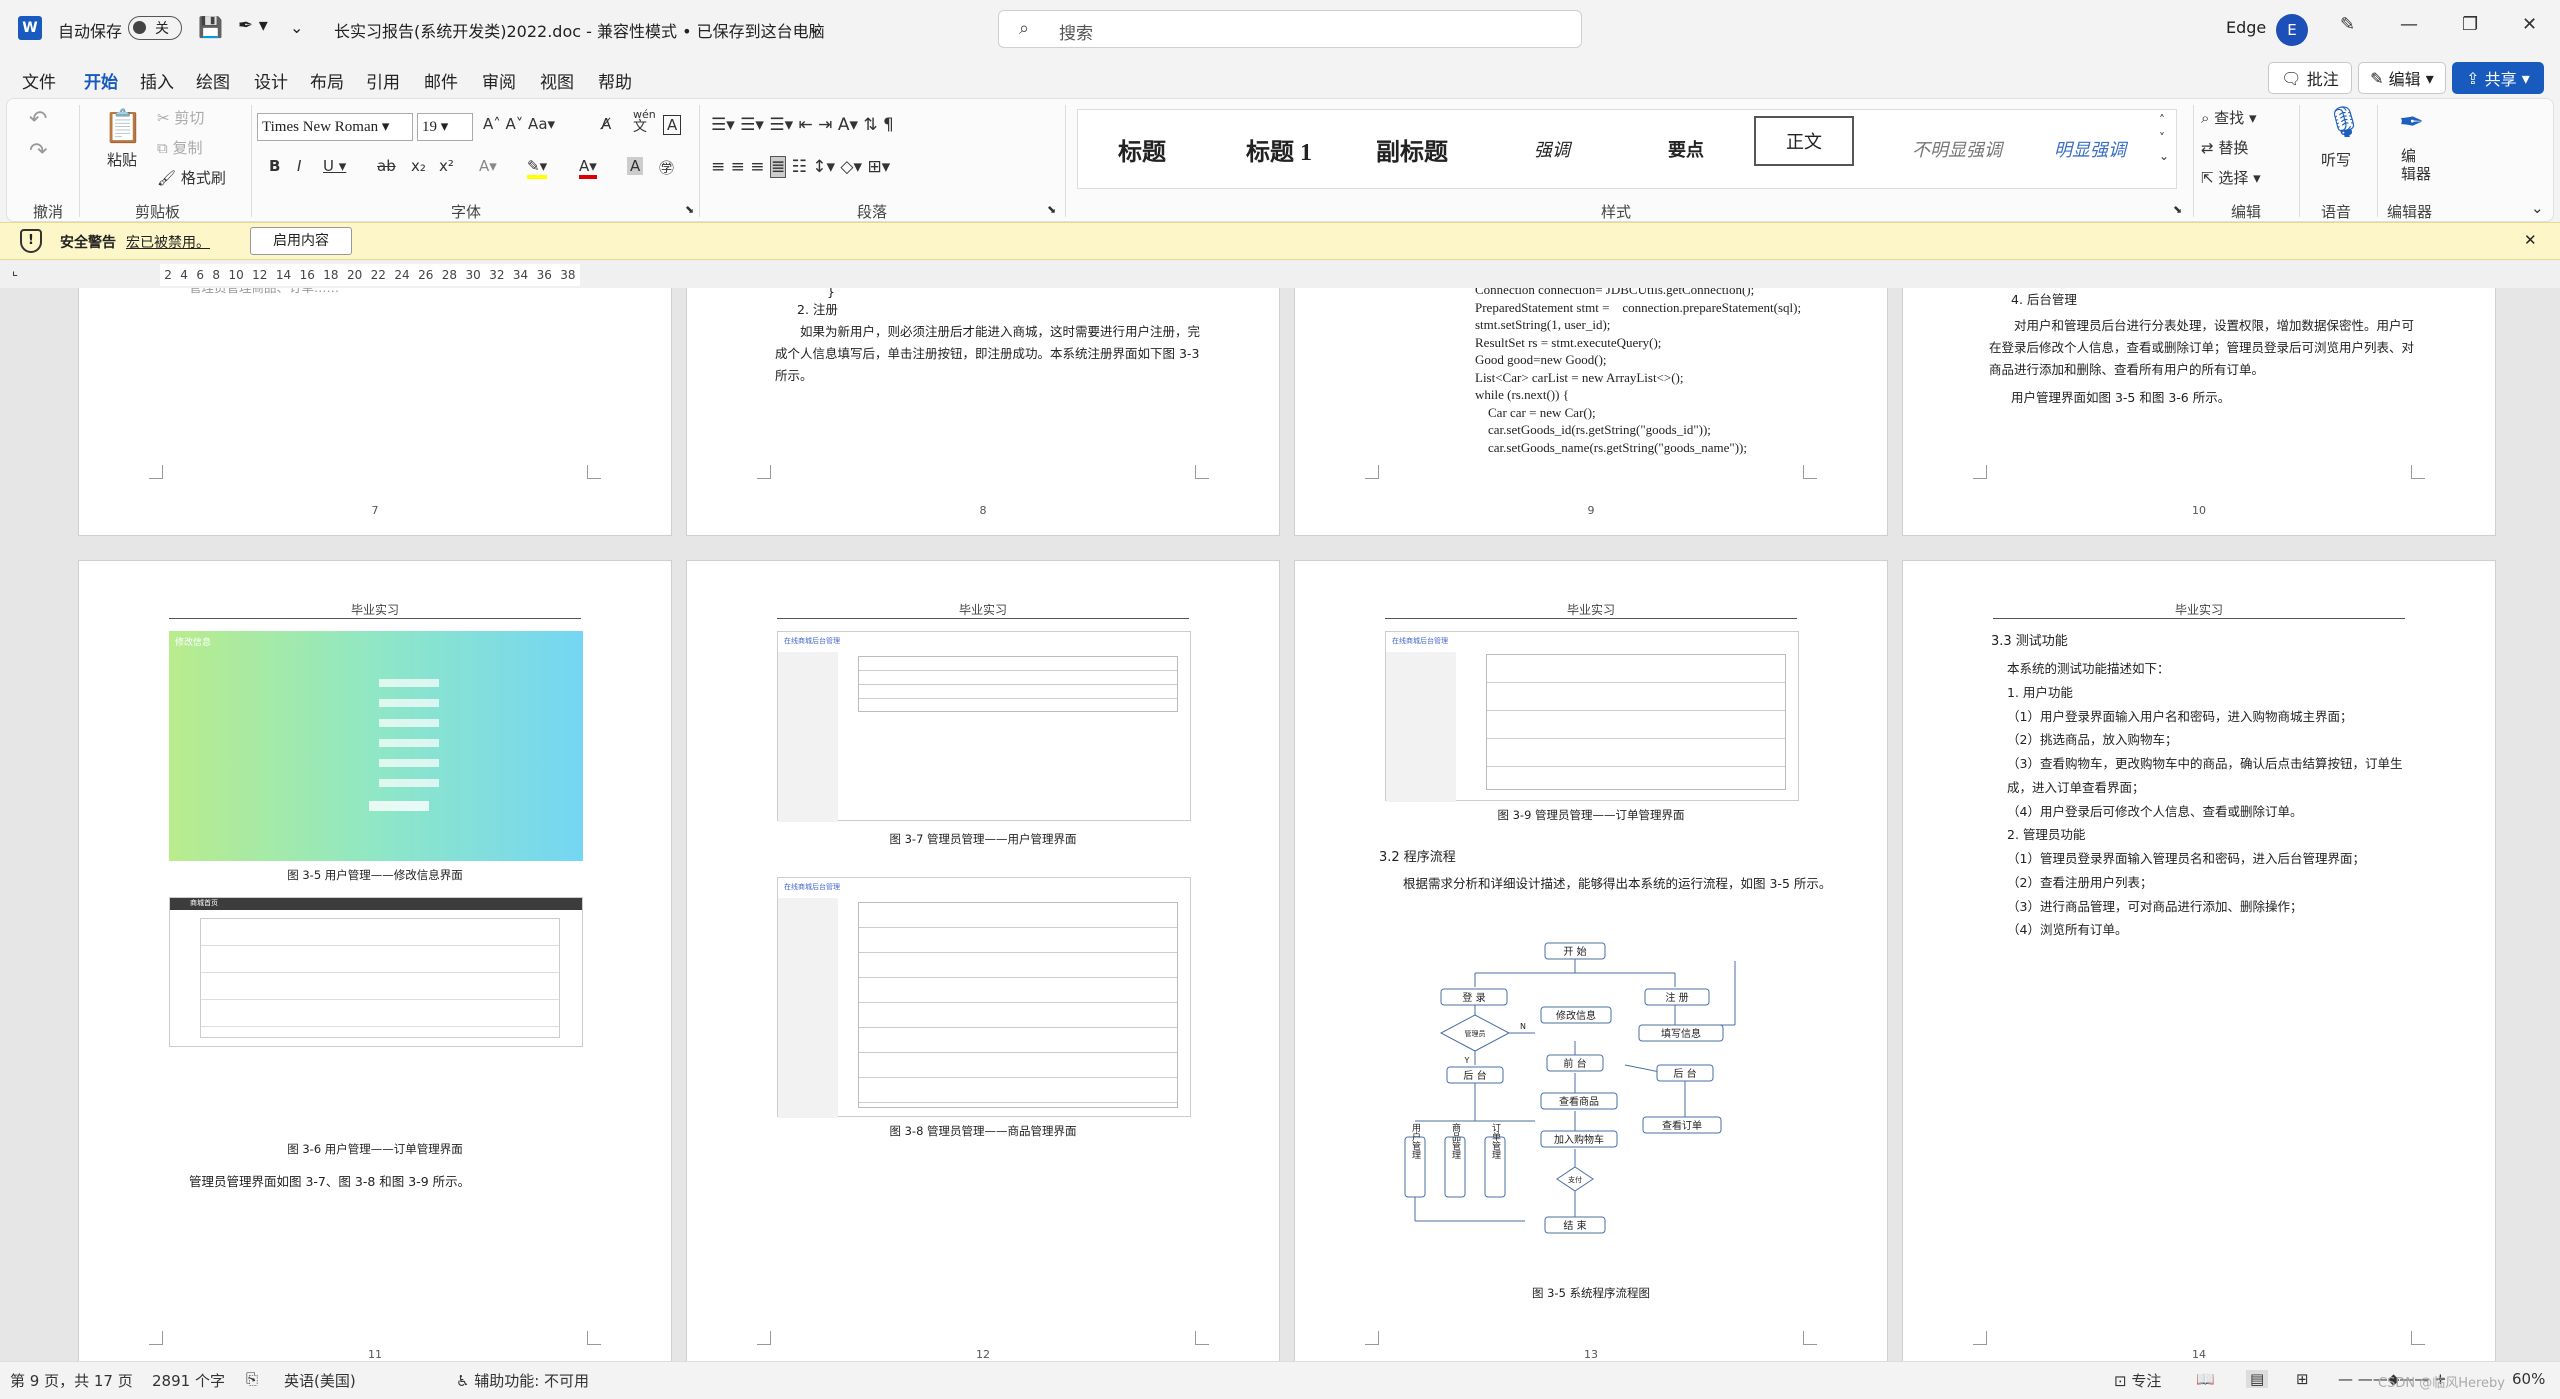  What do you see at coordinates (79, 161) in the screenshot?
I see `divider` at bounding box center [79, 161].